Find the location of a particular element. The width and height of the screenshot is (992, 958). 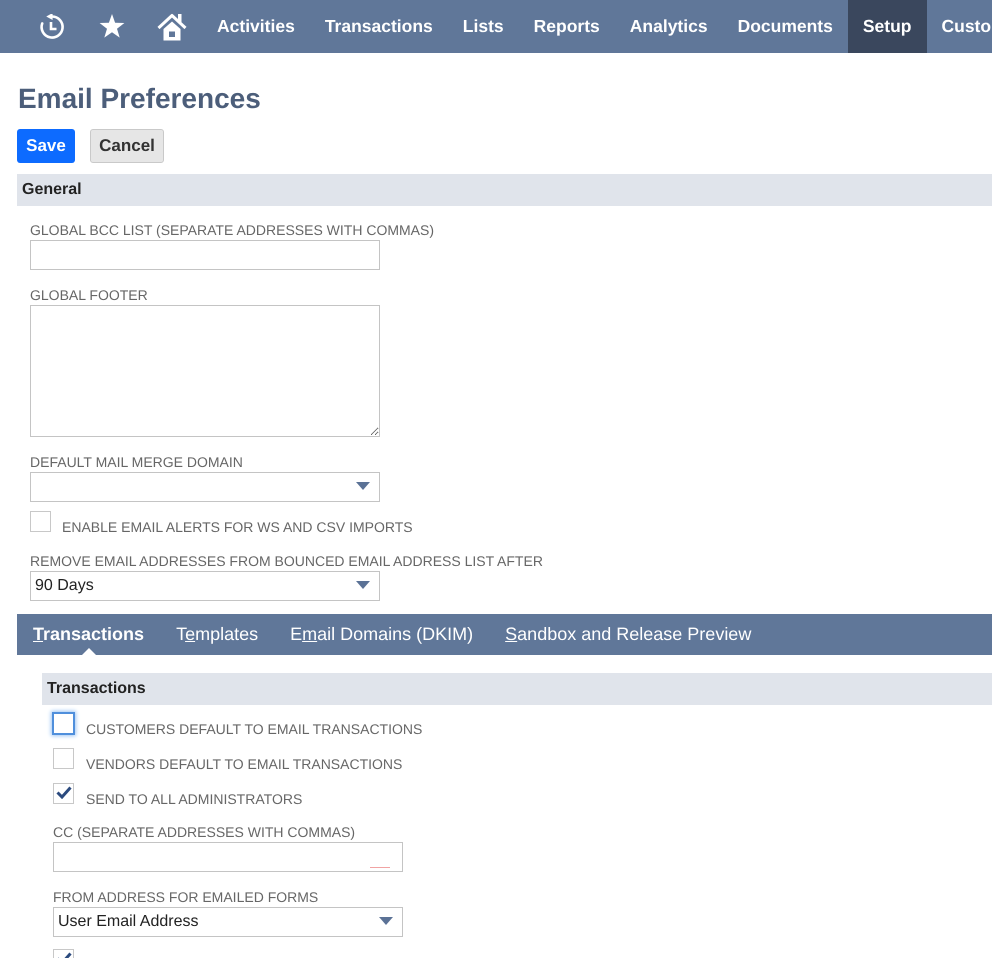

field-label: FROM ADDRESS FOR EMAILED FORMS is located at coordinates (185, 897).